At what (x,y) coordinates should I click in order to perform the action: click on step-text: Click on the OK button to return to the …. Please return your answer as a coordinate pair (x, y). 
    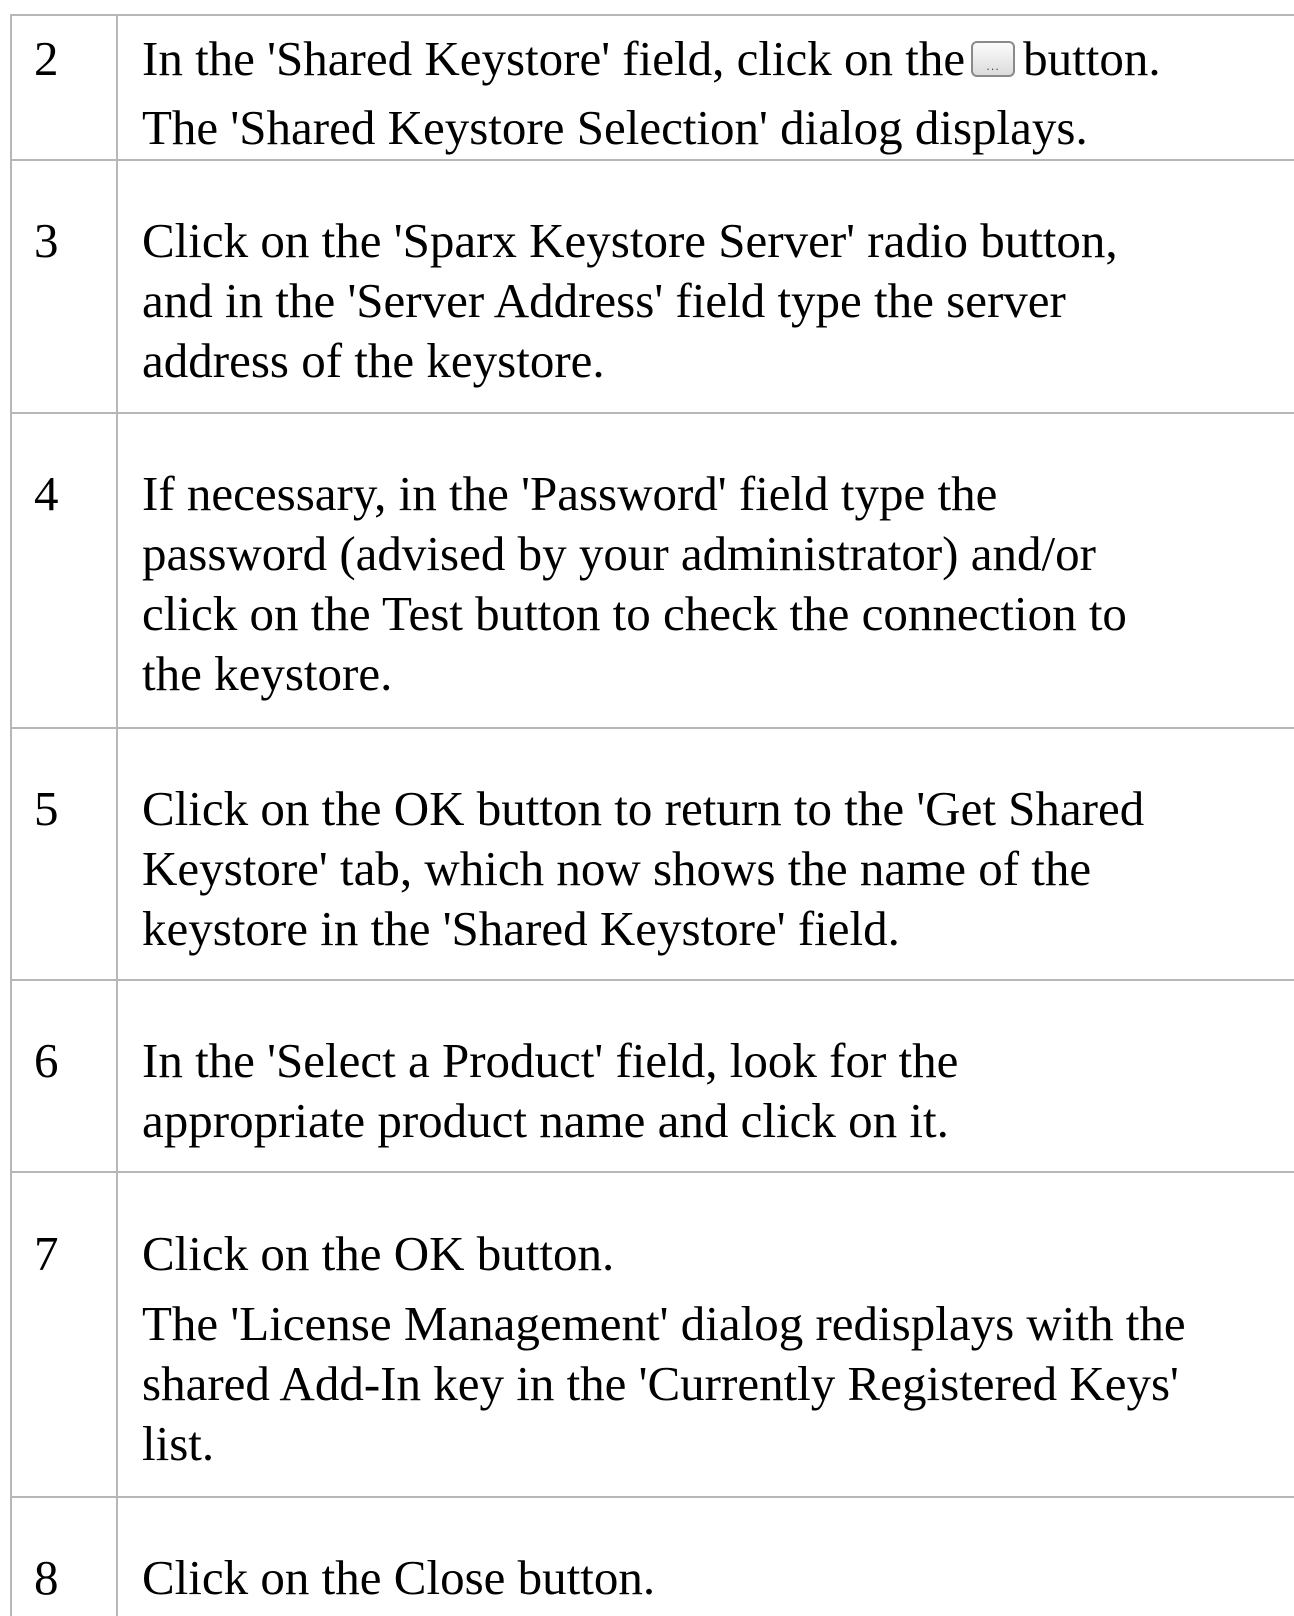
    Looking at the image, I should click on (717, 869).